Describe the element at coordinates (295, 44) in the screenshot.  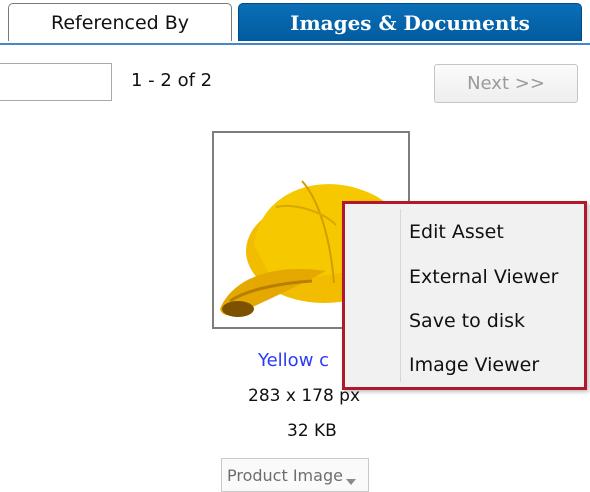
I see `tab-divider` at that location.